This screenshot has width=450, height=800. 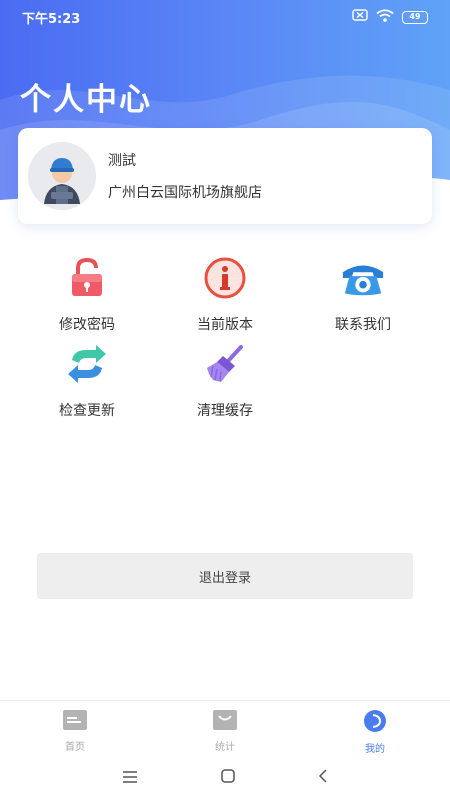 I want to click on menu-item-contact-us: 联系我们, so click(x=363, y=296).